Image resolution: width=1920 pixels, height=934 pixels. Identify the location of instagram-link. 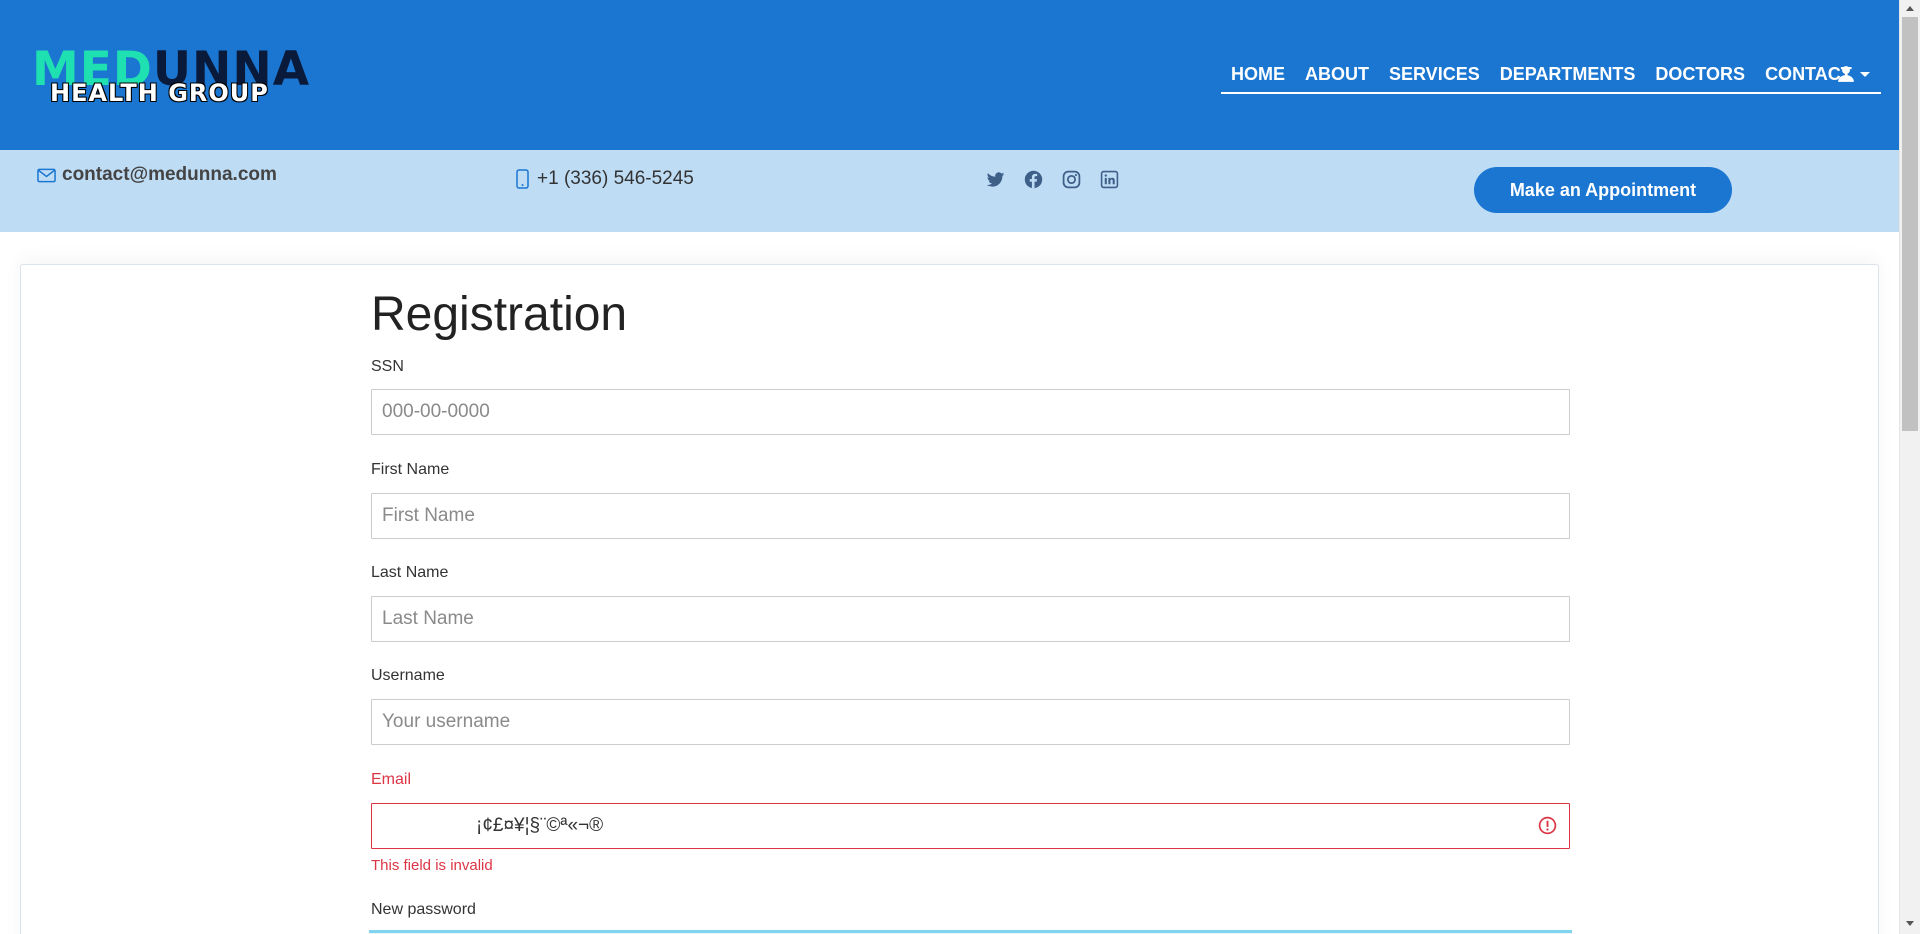
(1071, 179).